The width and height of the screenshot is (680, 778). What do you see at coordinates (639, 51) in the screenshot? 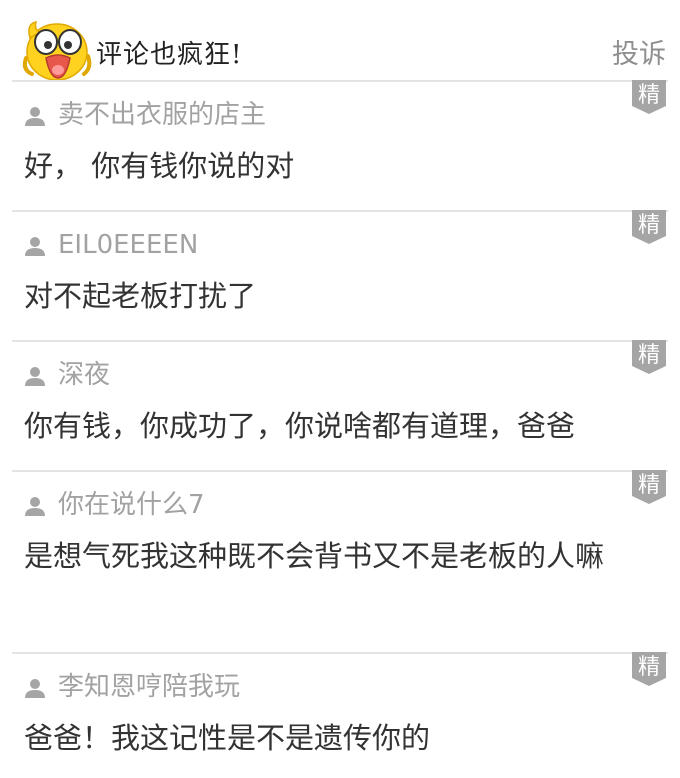
I see `report-button: 投诉` at bounding box center [639, 51].